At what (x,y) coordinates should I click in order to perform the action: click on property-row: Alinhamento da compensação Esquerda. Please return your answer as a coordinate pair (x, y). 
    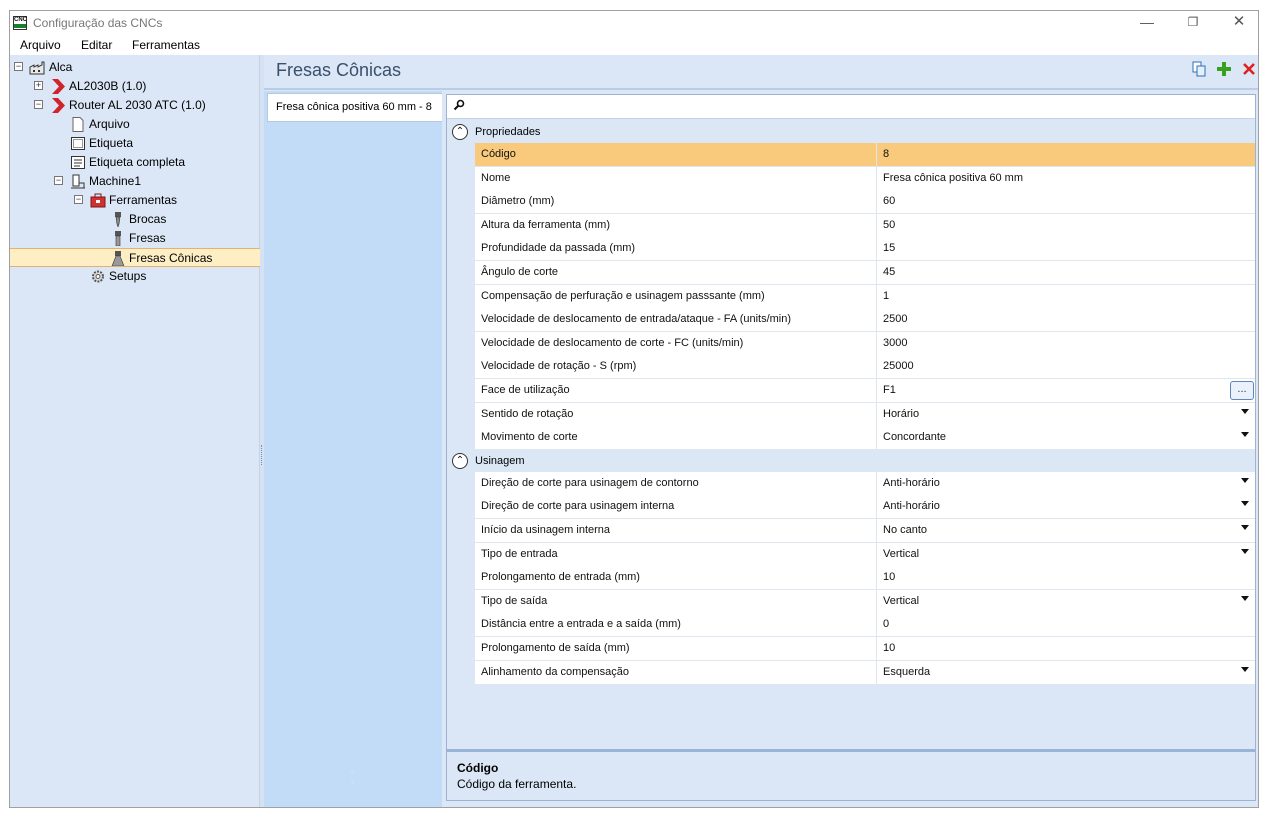
    Looking at the image, I should click on (865, 673).